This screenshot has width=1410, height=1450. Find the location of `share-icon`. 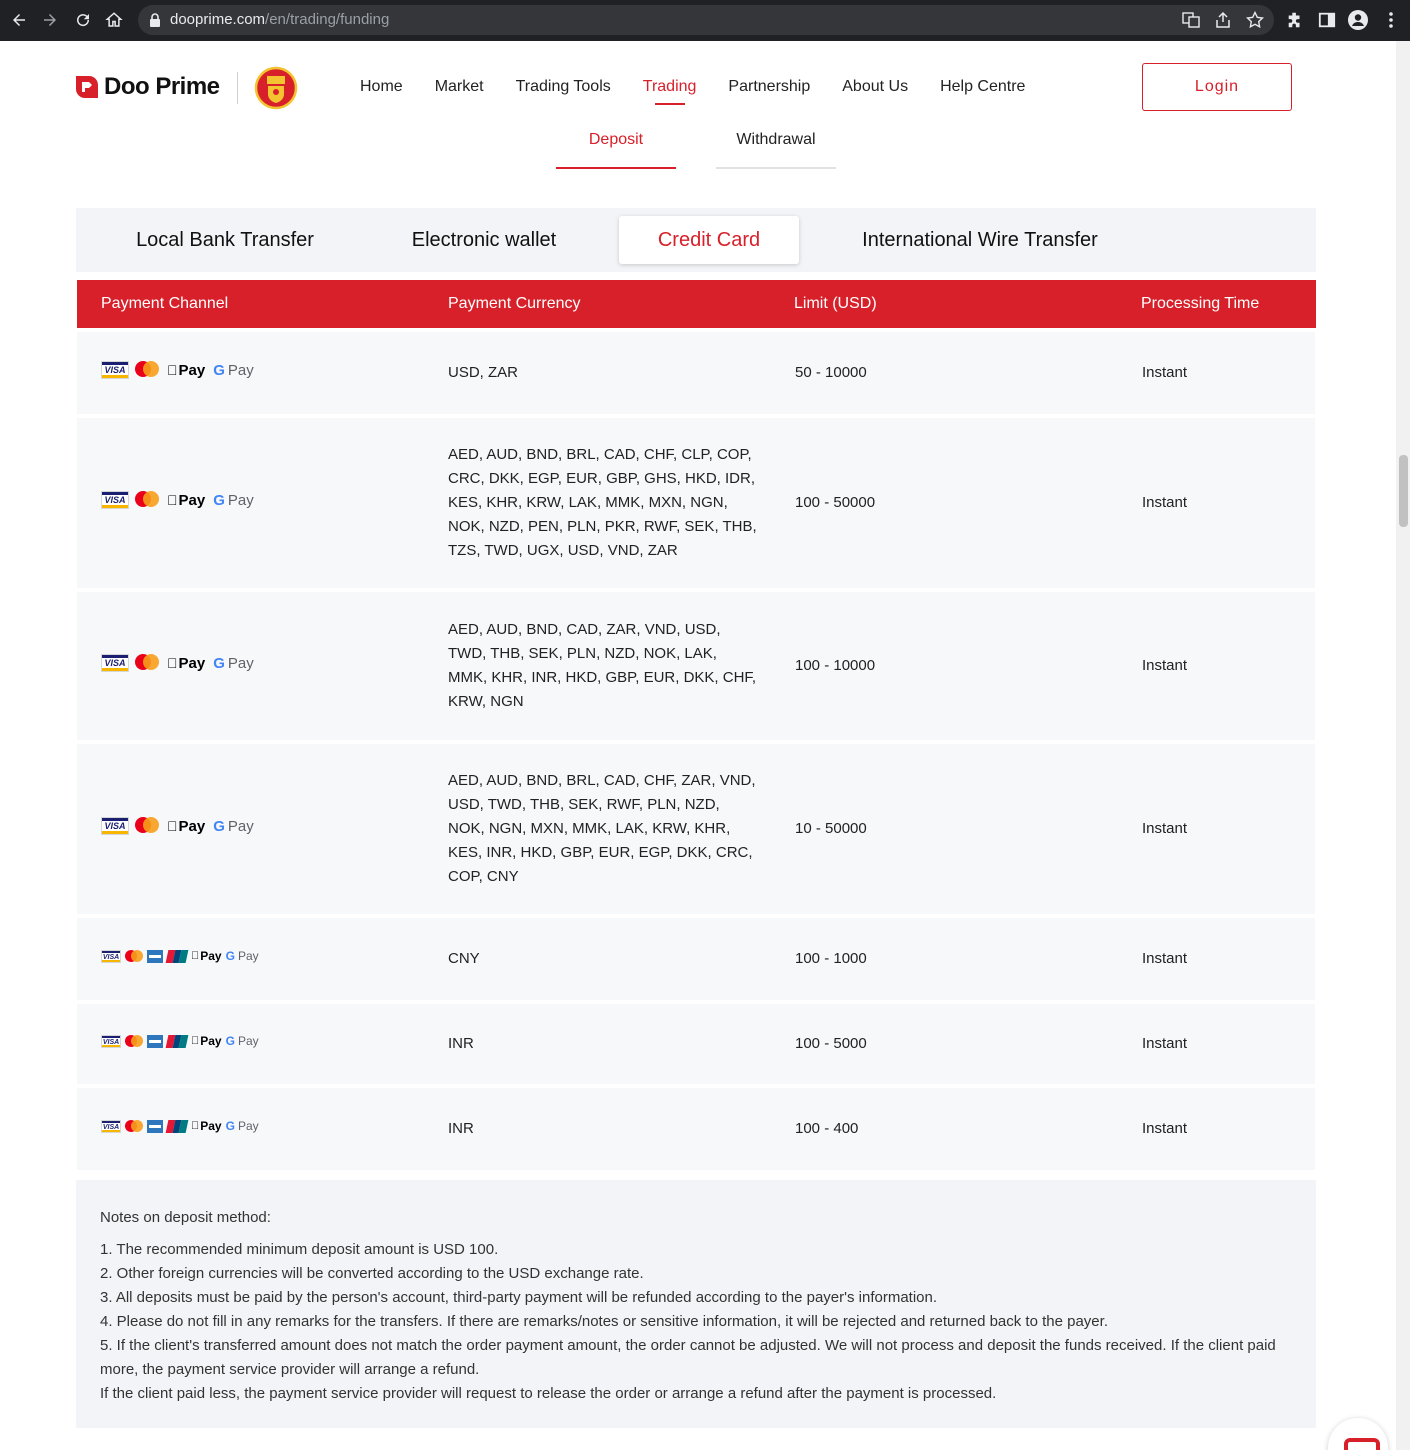

share-icon is located at coordinates (1223, 20).